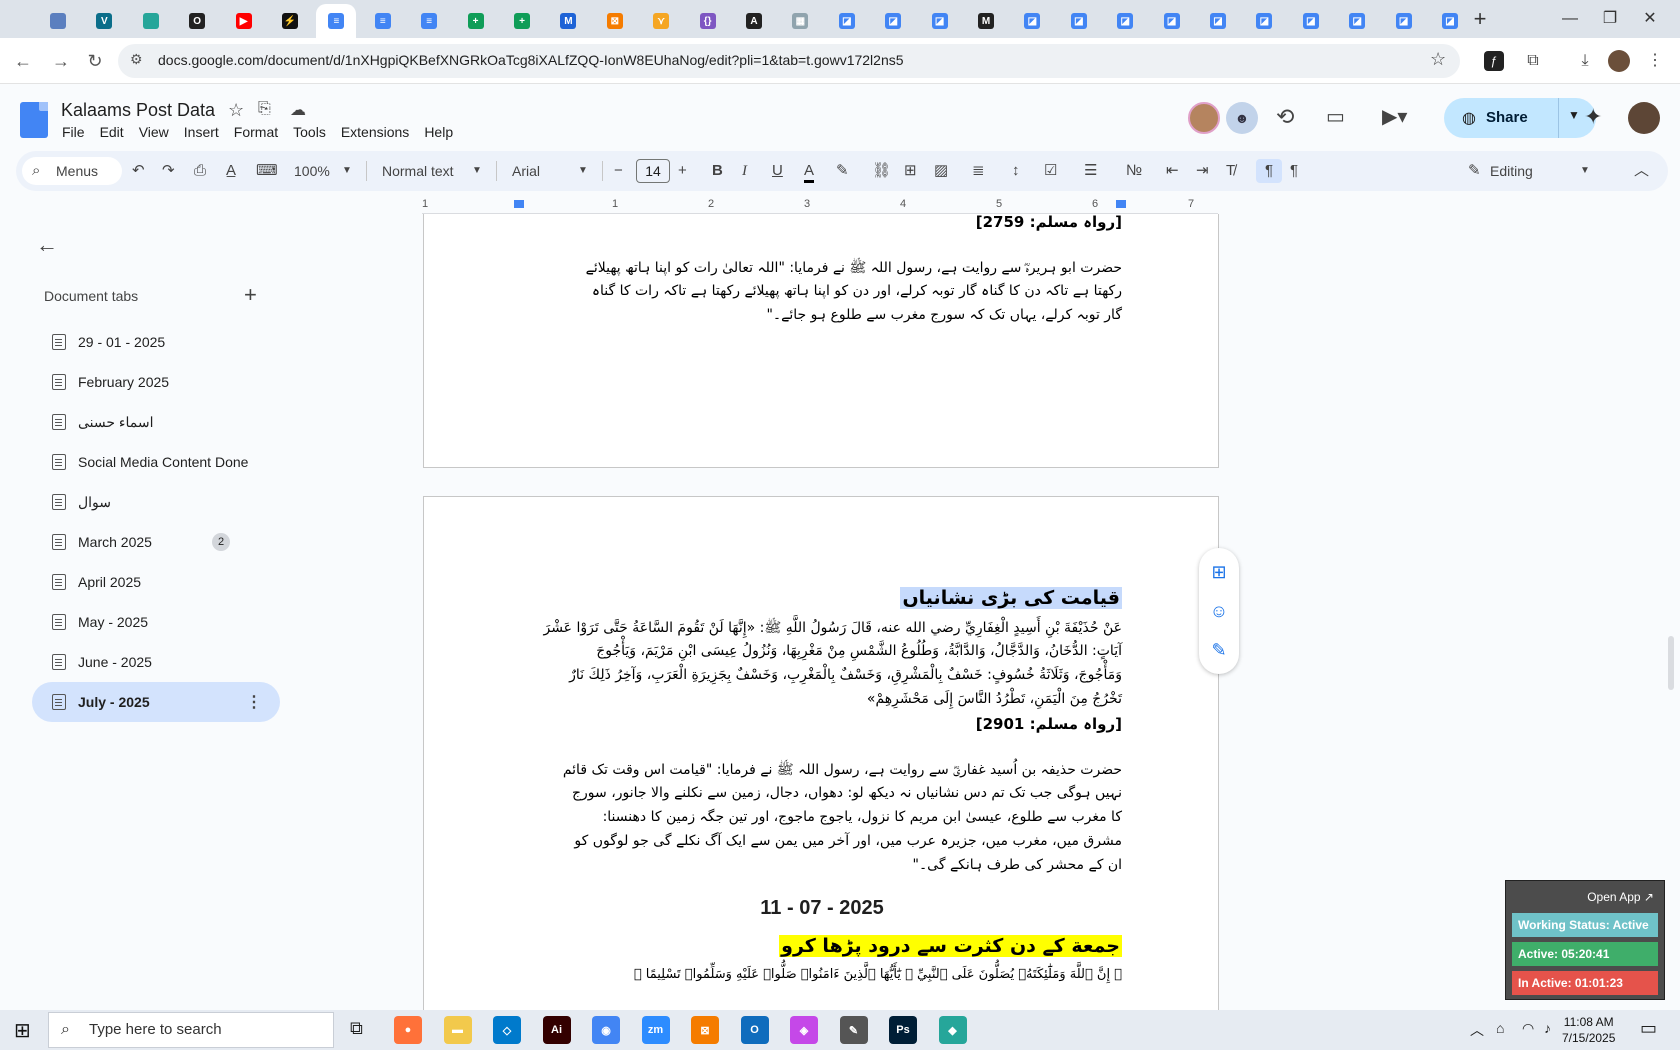 The width and height of the screenshot is (1680, 1050). I want to click on italic-icon: I, so click(744, 171).